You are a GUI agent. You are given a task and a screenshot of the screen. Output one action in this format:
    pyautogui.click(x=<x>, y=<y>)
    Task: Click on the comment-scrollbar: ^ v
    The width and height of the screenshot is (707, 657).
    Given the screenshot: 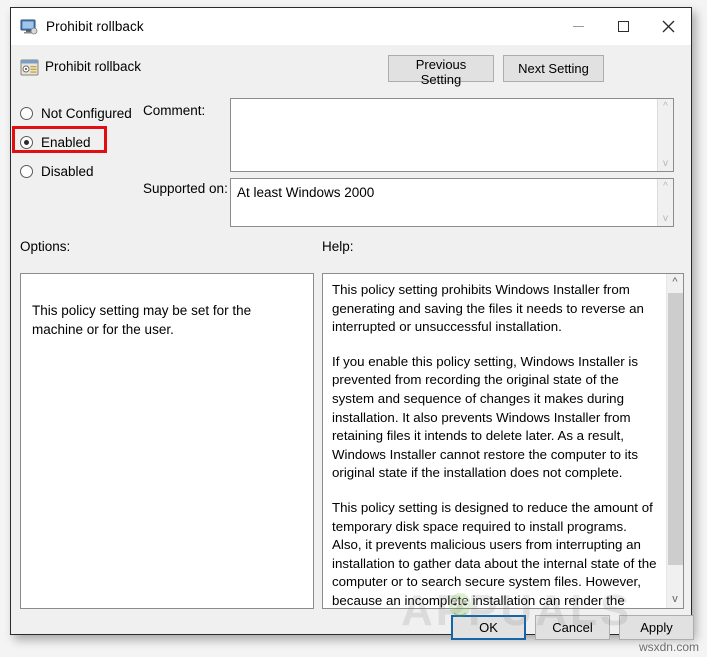 What is the action you would take?
    pyautogui.click(x=665, y=135)
    